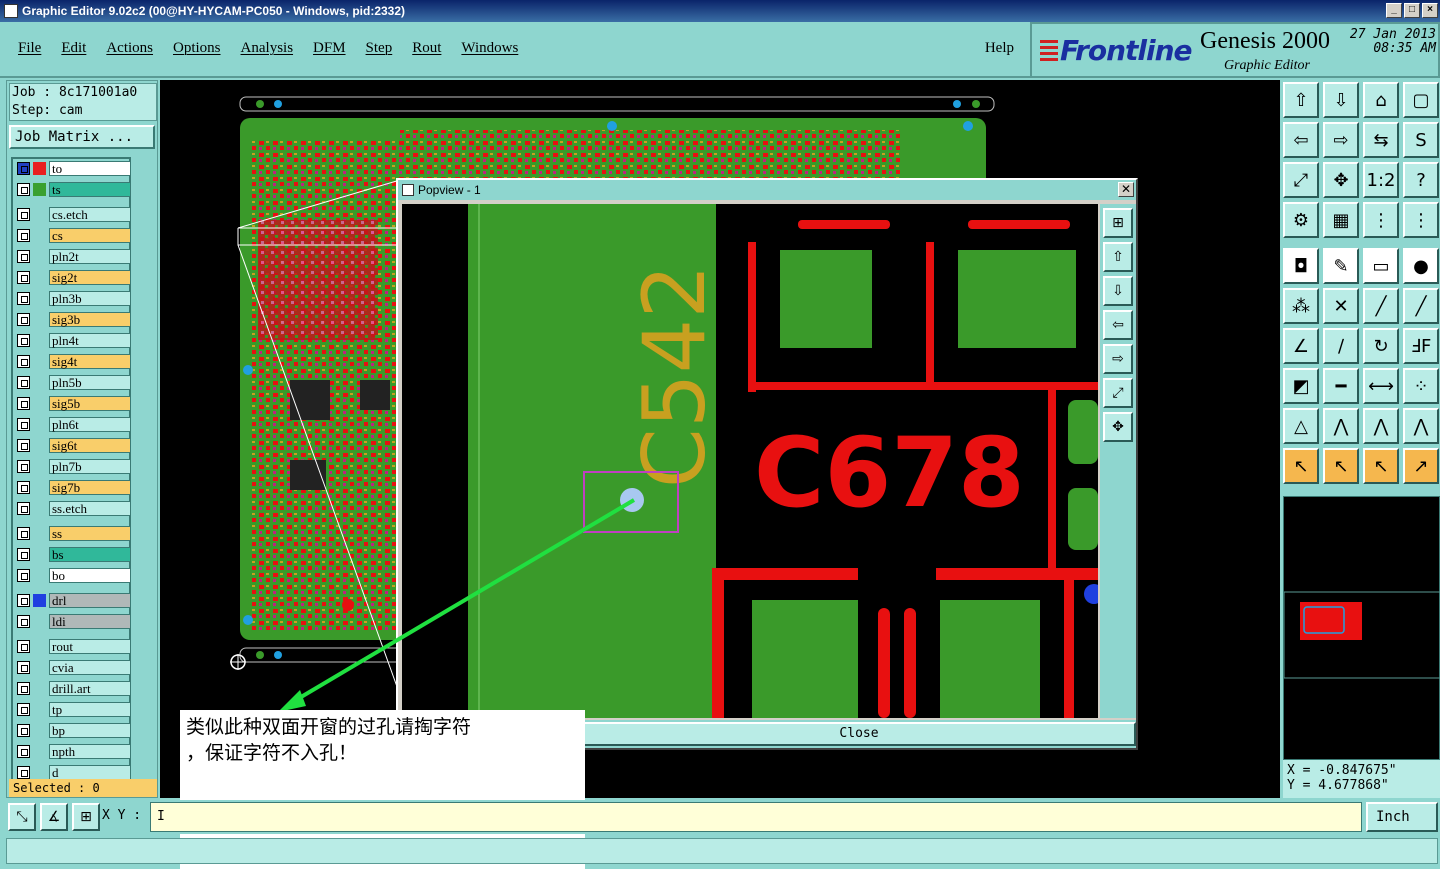  I want to click on layer-row-ss-etch: ss.etch, so click(73, 508).